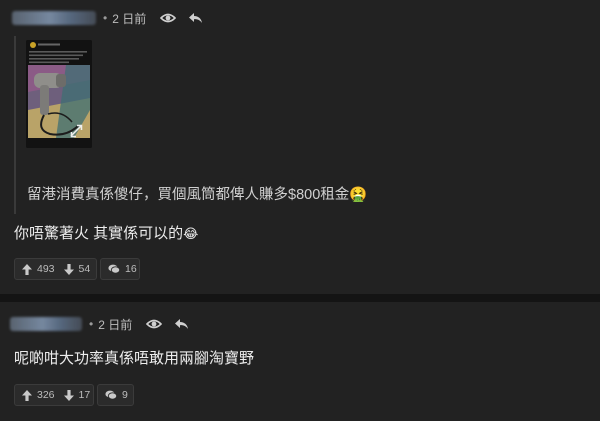 The height and width of the screenshot is (421, 600). What do you see at coordinates (358, 195) in the screenshot?
I see `emoji-vomit: 🤮` at bounding box center [358, 195].